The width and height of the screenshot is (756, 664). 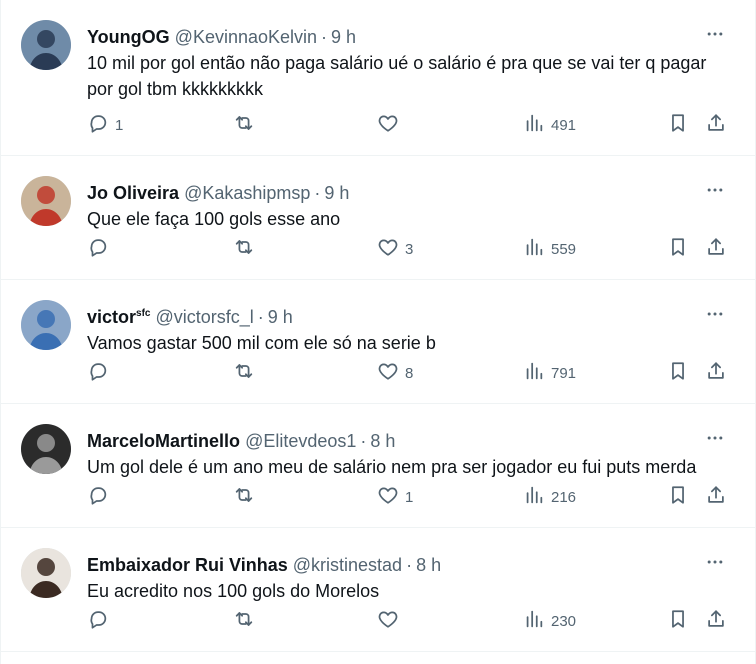 I want to click on display-name: YoungOG, so click(x=128, y=37).